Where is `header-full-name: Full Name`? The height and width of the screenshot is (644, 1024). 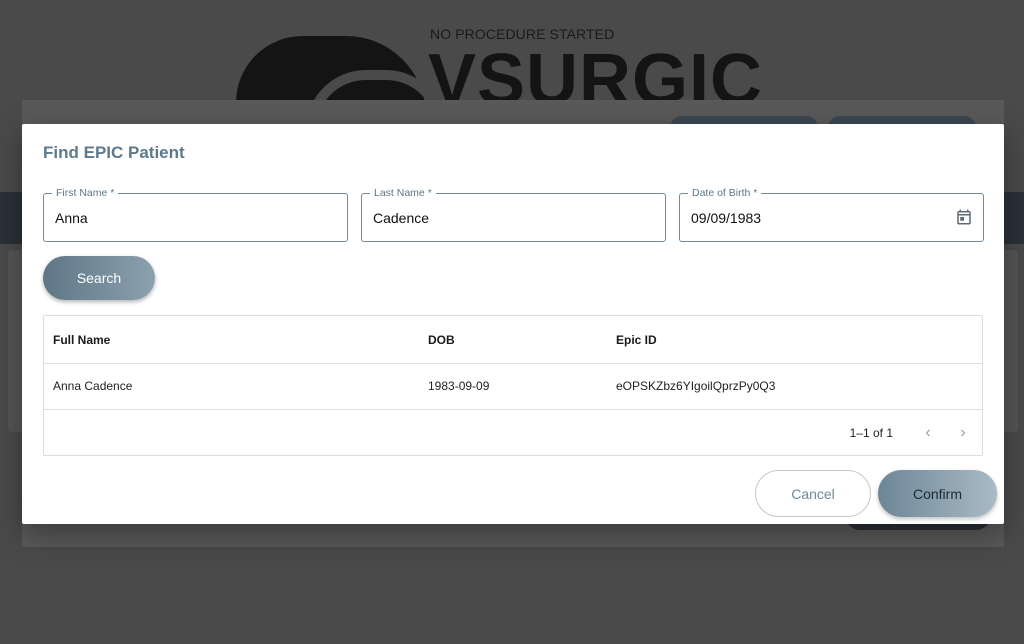
header-full-name: Full Name is located at coordinates (82, 340).